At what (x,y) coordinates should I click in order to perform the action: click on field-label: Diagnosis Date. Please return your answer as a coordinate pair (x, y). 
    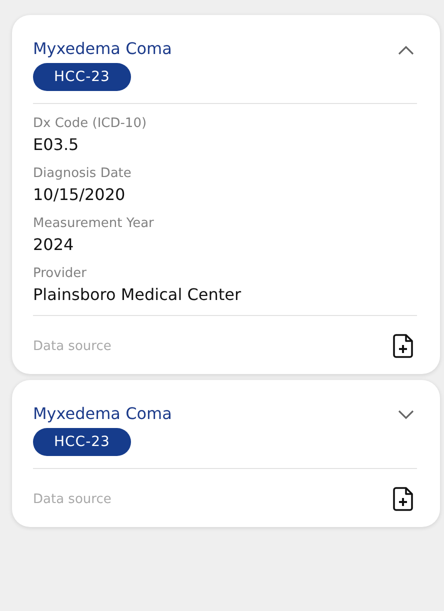
    Looking at the image, I should click on (82, 173).